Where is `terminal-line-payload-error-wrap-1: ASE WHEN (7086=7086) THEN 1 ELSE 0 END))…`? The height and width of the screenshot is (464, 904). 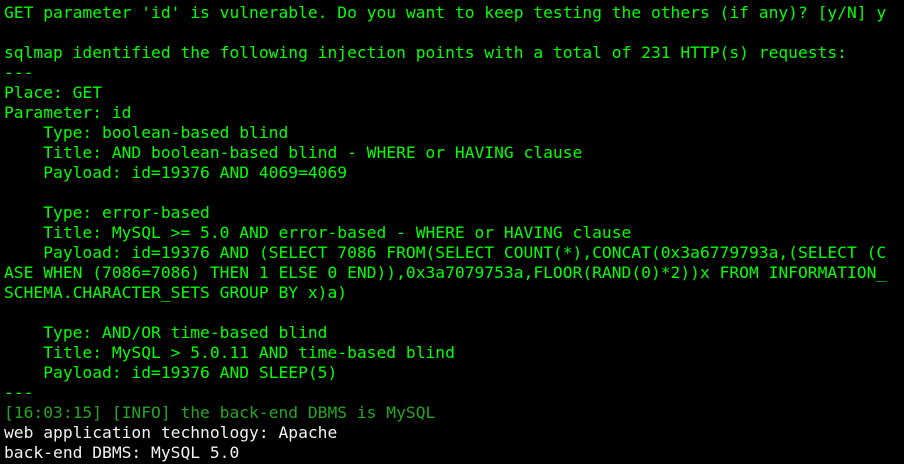 terminal-line-payload-error-wrap-1: ASE WHEN (7086=7086) THEN 1 ELSE 0 END))… is located at coordinates (445, 272).